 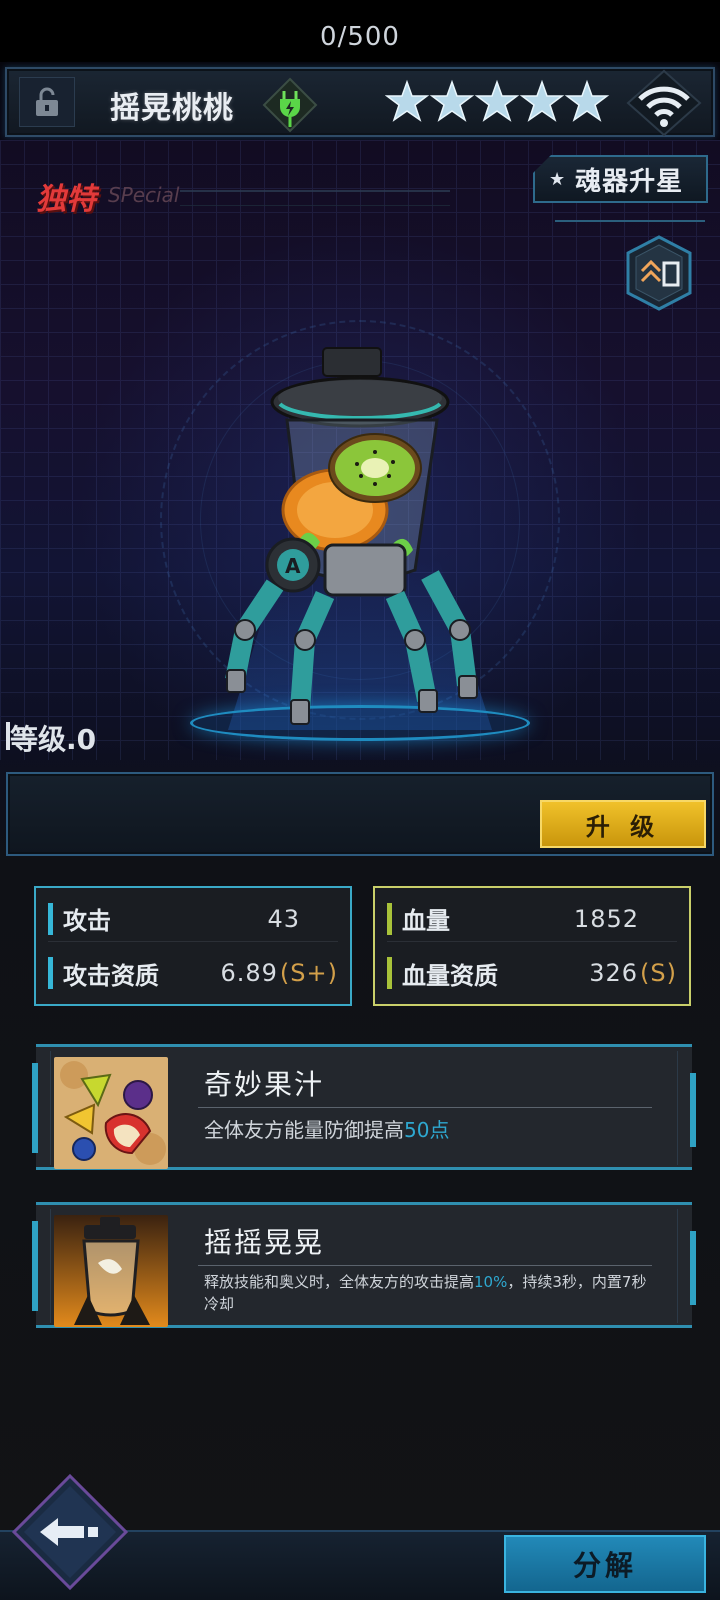 What do you see at coordinates (623, 824) in the screenshot?
I see `upgrade-button: 升 级` at bounding box center [623, 824].